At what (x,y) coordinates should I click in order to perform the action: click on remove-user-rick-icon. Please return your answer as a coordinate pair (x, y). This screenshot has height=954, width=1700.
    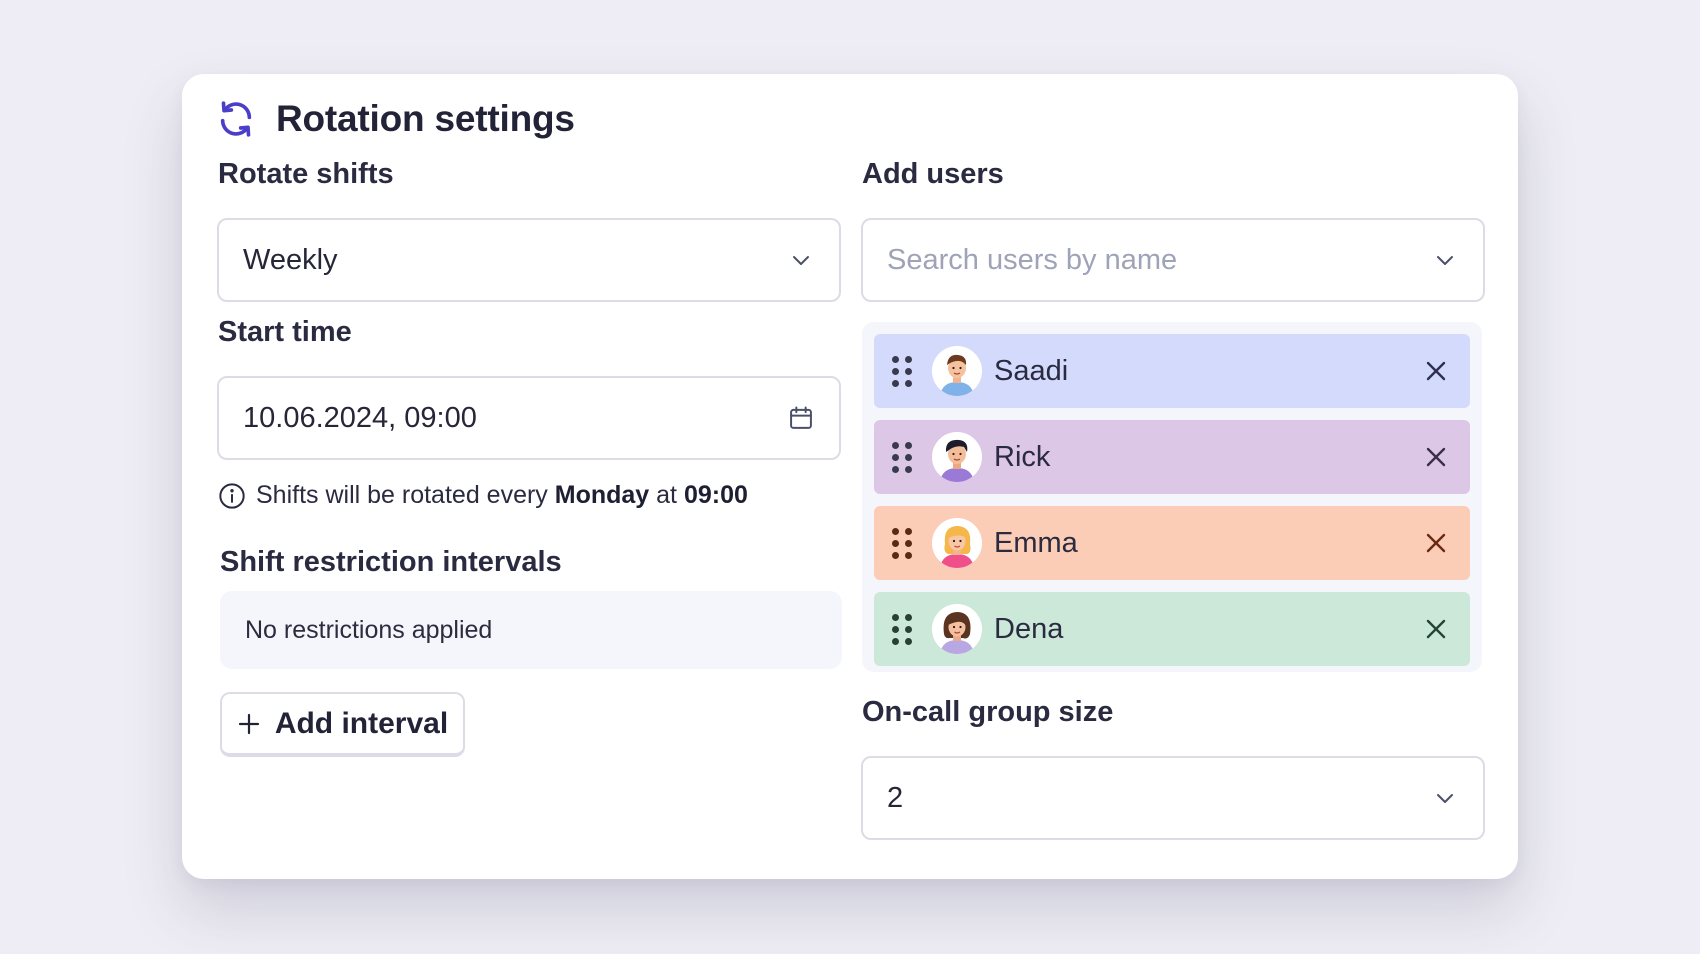
    Looking at the image, I should click on (1436, 457).